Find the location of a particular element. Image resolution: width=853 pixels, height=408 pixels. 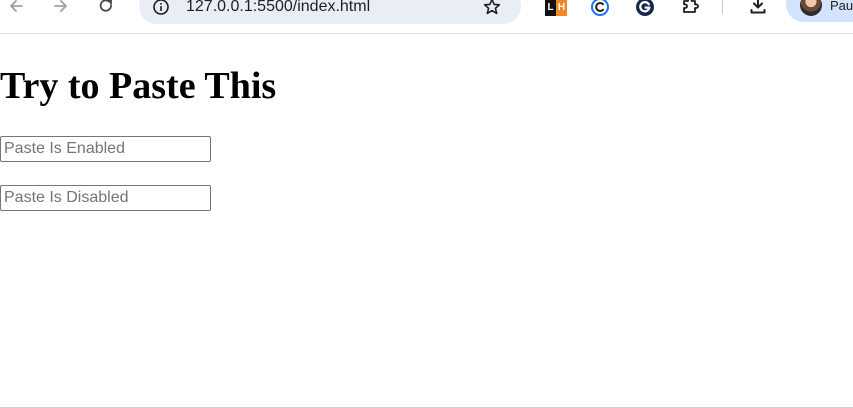

url-text: 127.0.0.1:5500/index.html is located at coordinates (278, 8).